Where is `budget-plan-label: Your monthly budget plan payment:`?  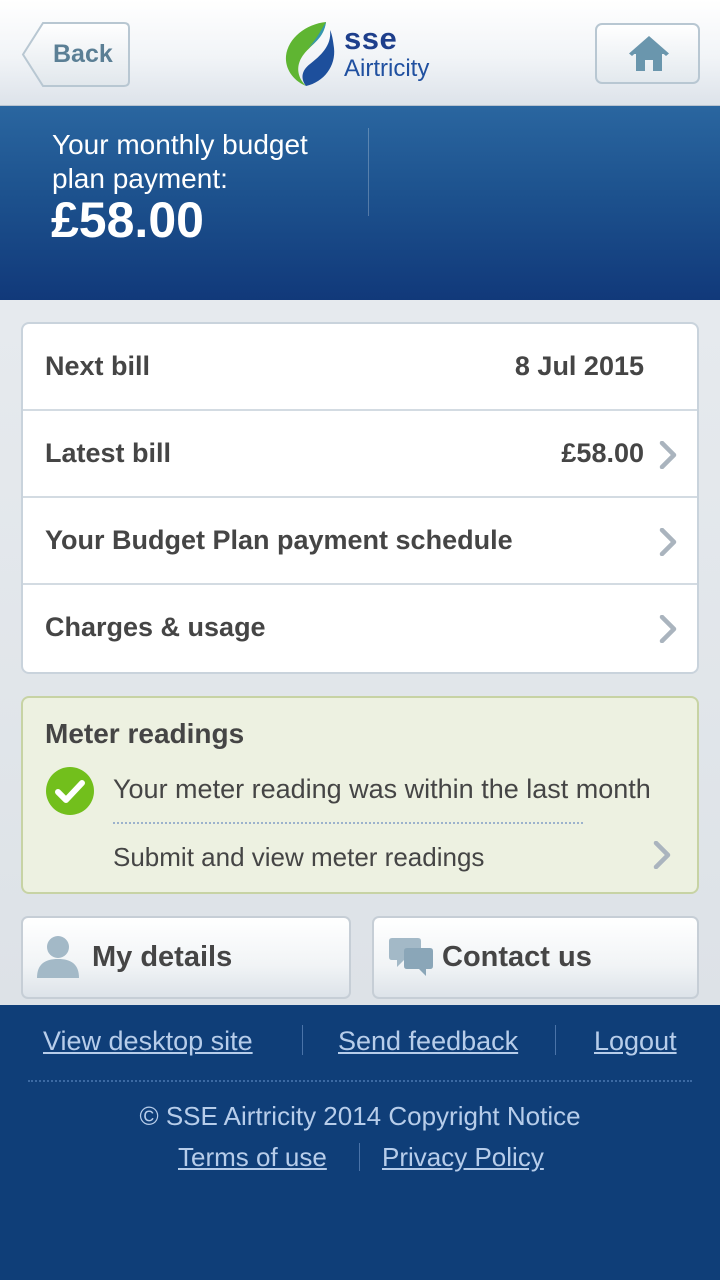 budget-plan-label: Your monthly budget plan payment: is located at coordinates (180, 161).